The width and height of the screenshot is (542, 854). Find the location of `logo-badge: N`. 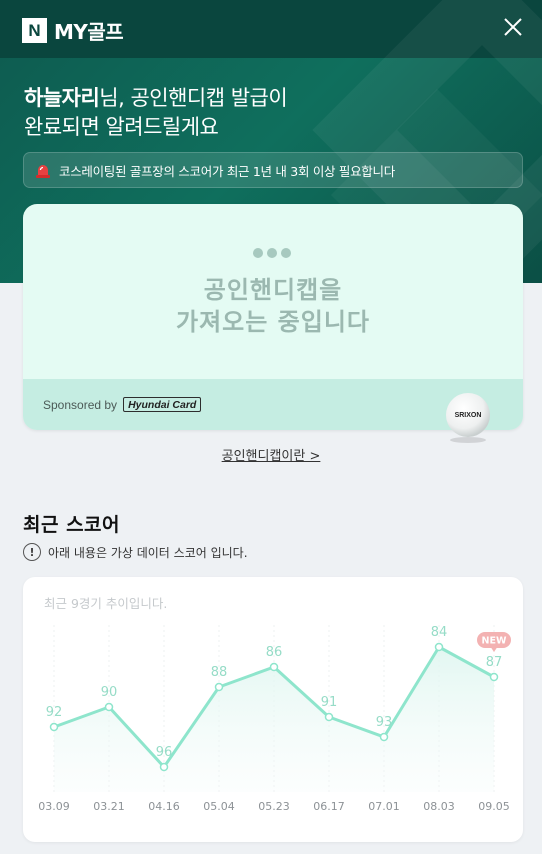

logo-badge: N is located at coordinates (34, 30).